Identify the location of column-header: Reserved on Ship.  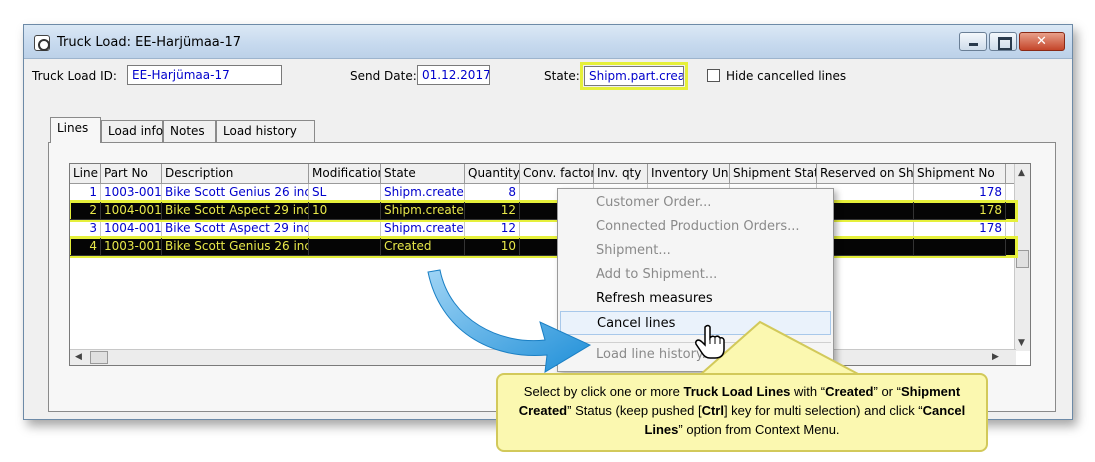
(865, 174).